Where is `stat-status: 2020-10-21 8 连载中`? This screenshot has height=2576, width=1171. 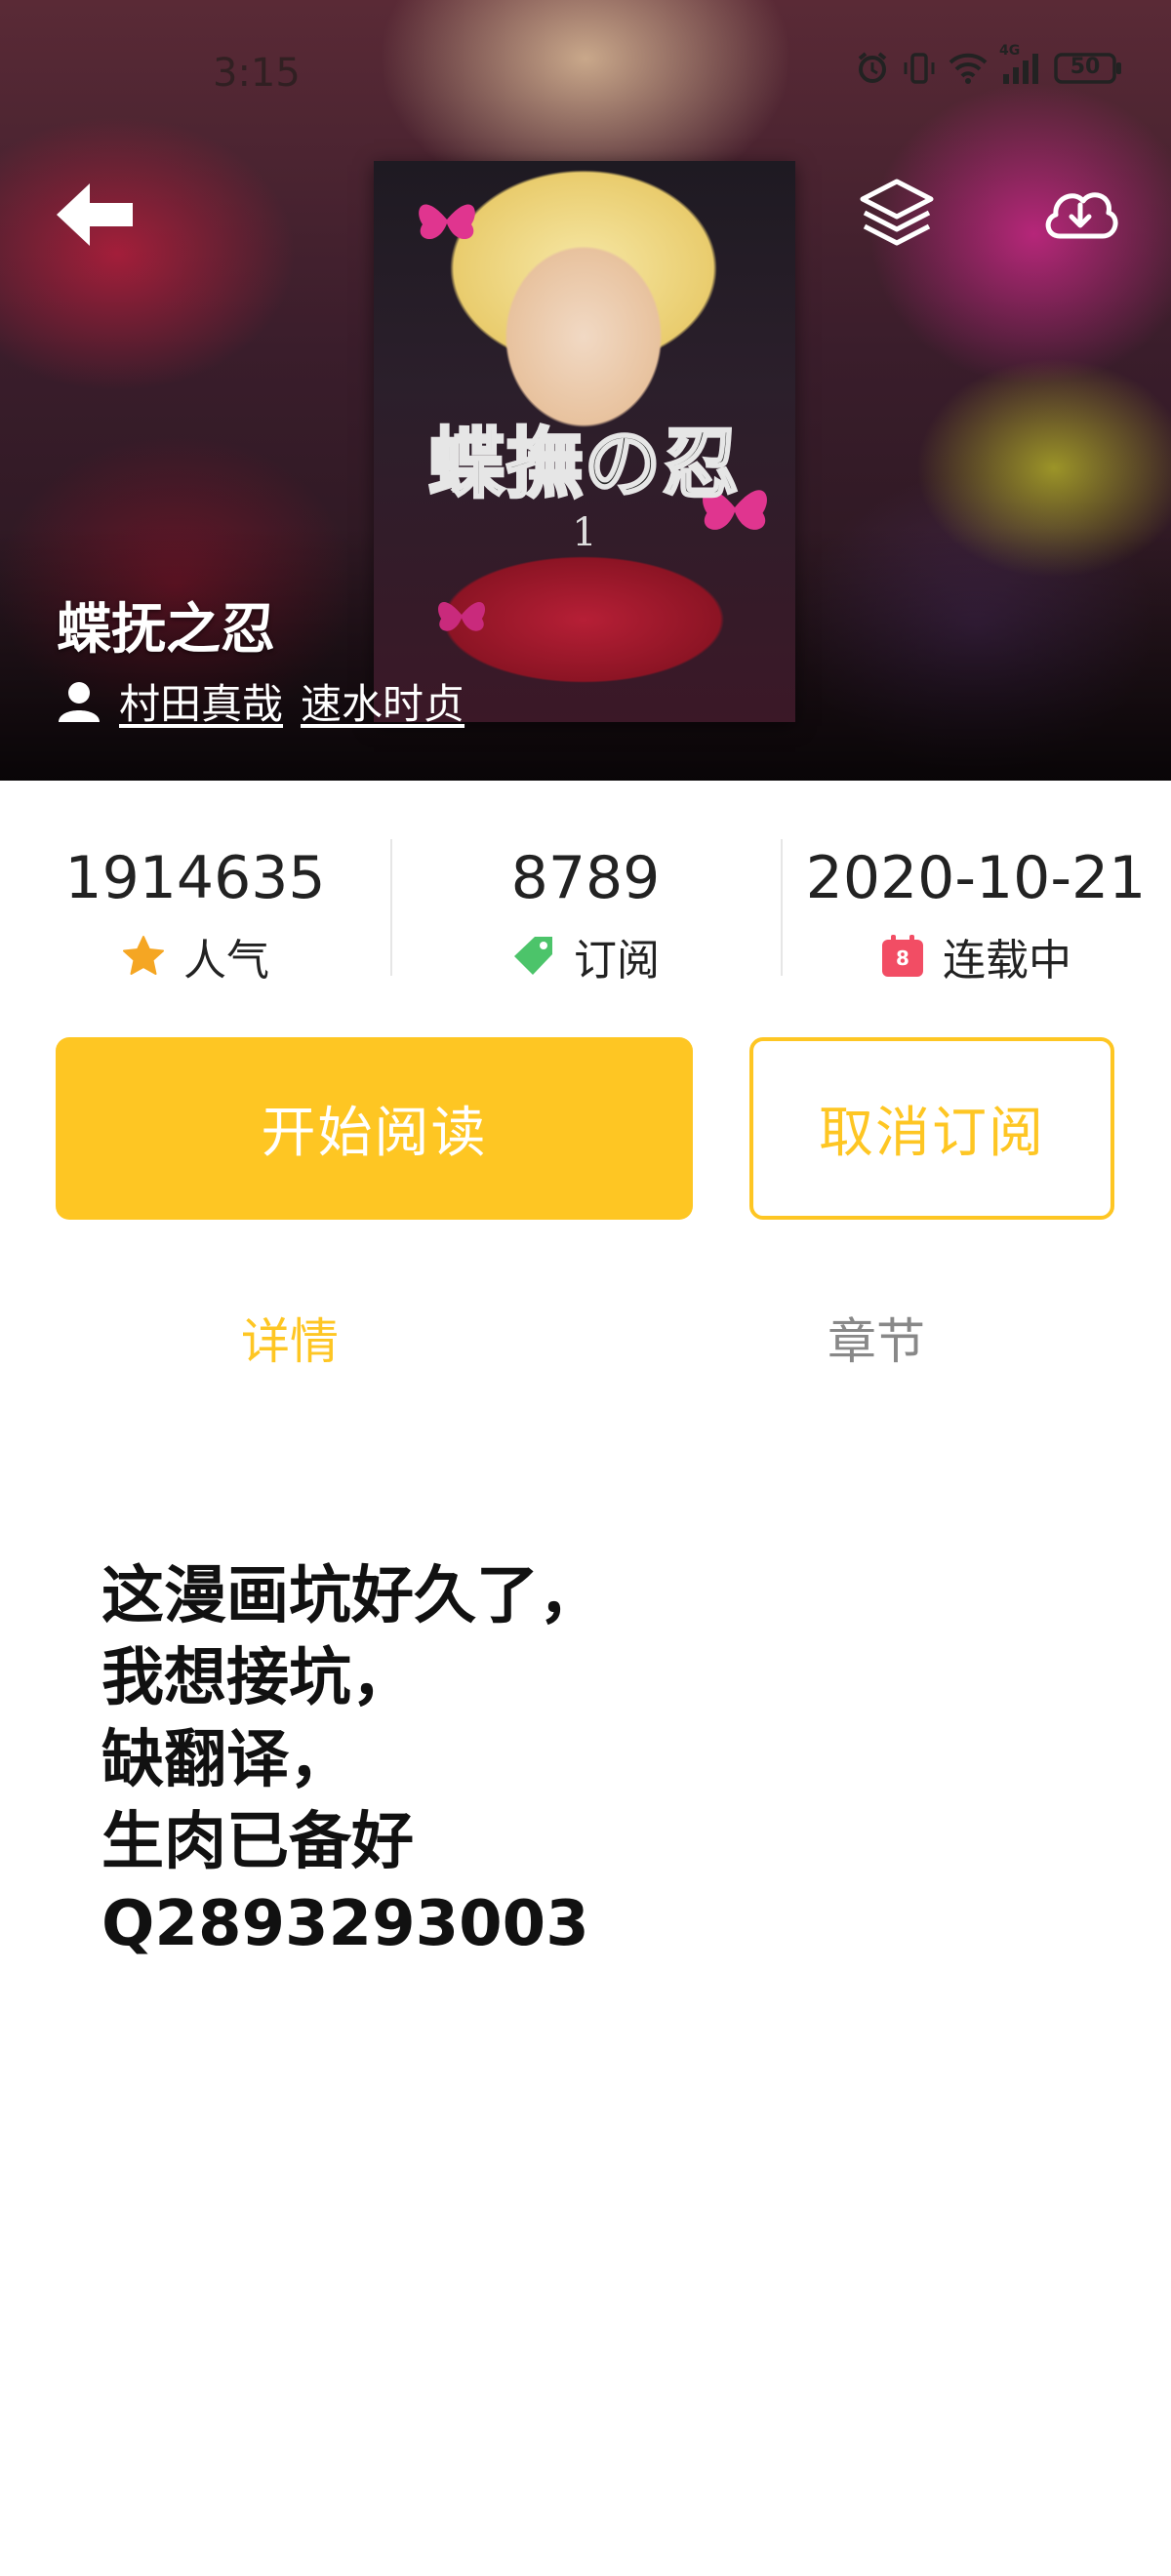
stat-status: 2020-10-21 8 连载中 is located at coordinates (976, 917).